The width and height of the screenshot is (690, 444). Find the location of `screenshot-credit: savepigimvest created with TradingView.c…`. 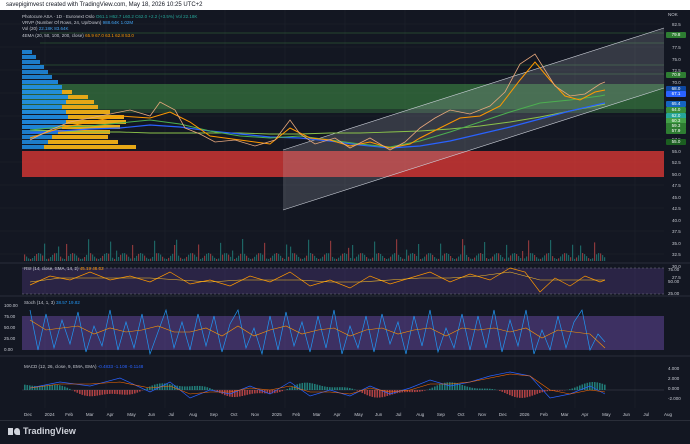

screenshot-credit: savepigimvest created with TradingView.c… is located at coordinates (104, 5).